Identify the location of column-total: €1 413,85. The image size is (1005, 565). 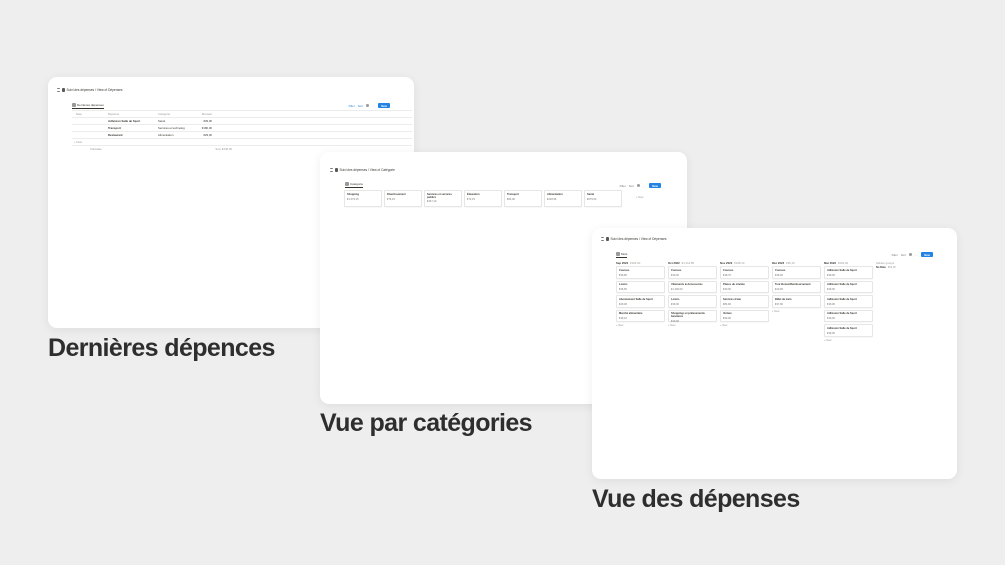
(688, 263).